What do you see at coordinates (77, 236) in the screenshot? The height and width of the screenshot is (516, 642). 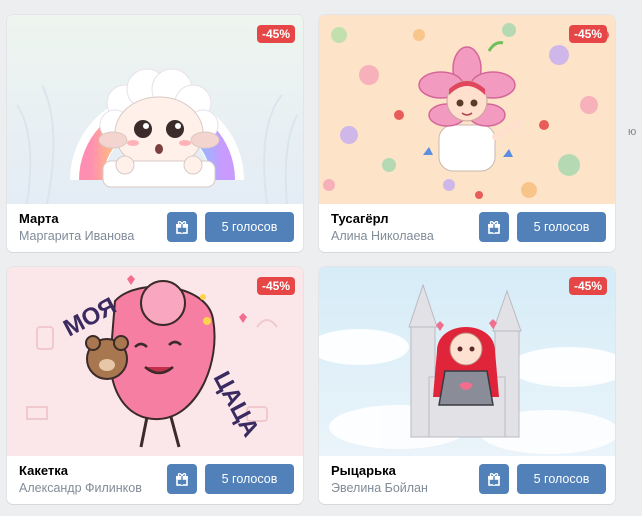 I see `sticker-author: Маргарита Иванова` at bounding box center [77, 236].